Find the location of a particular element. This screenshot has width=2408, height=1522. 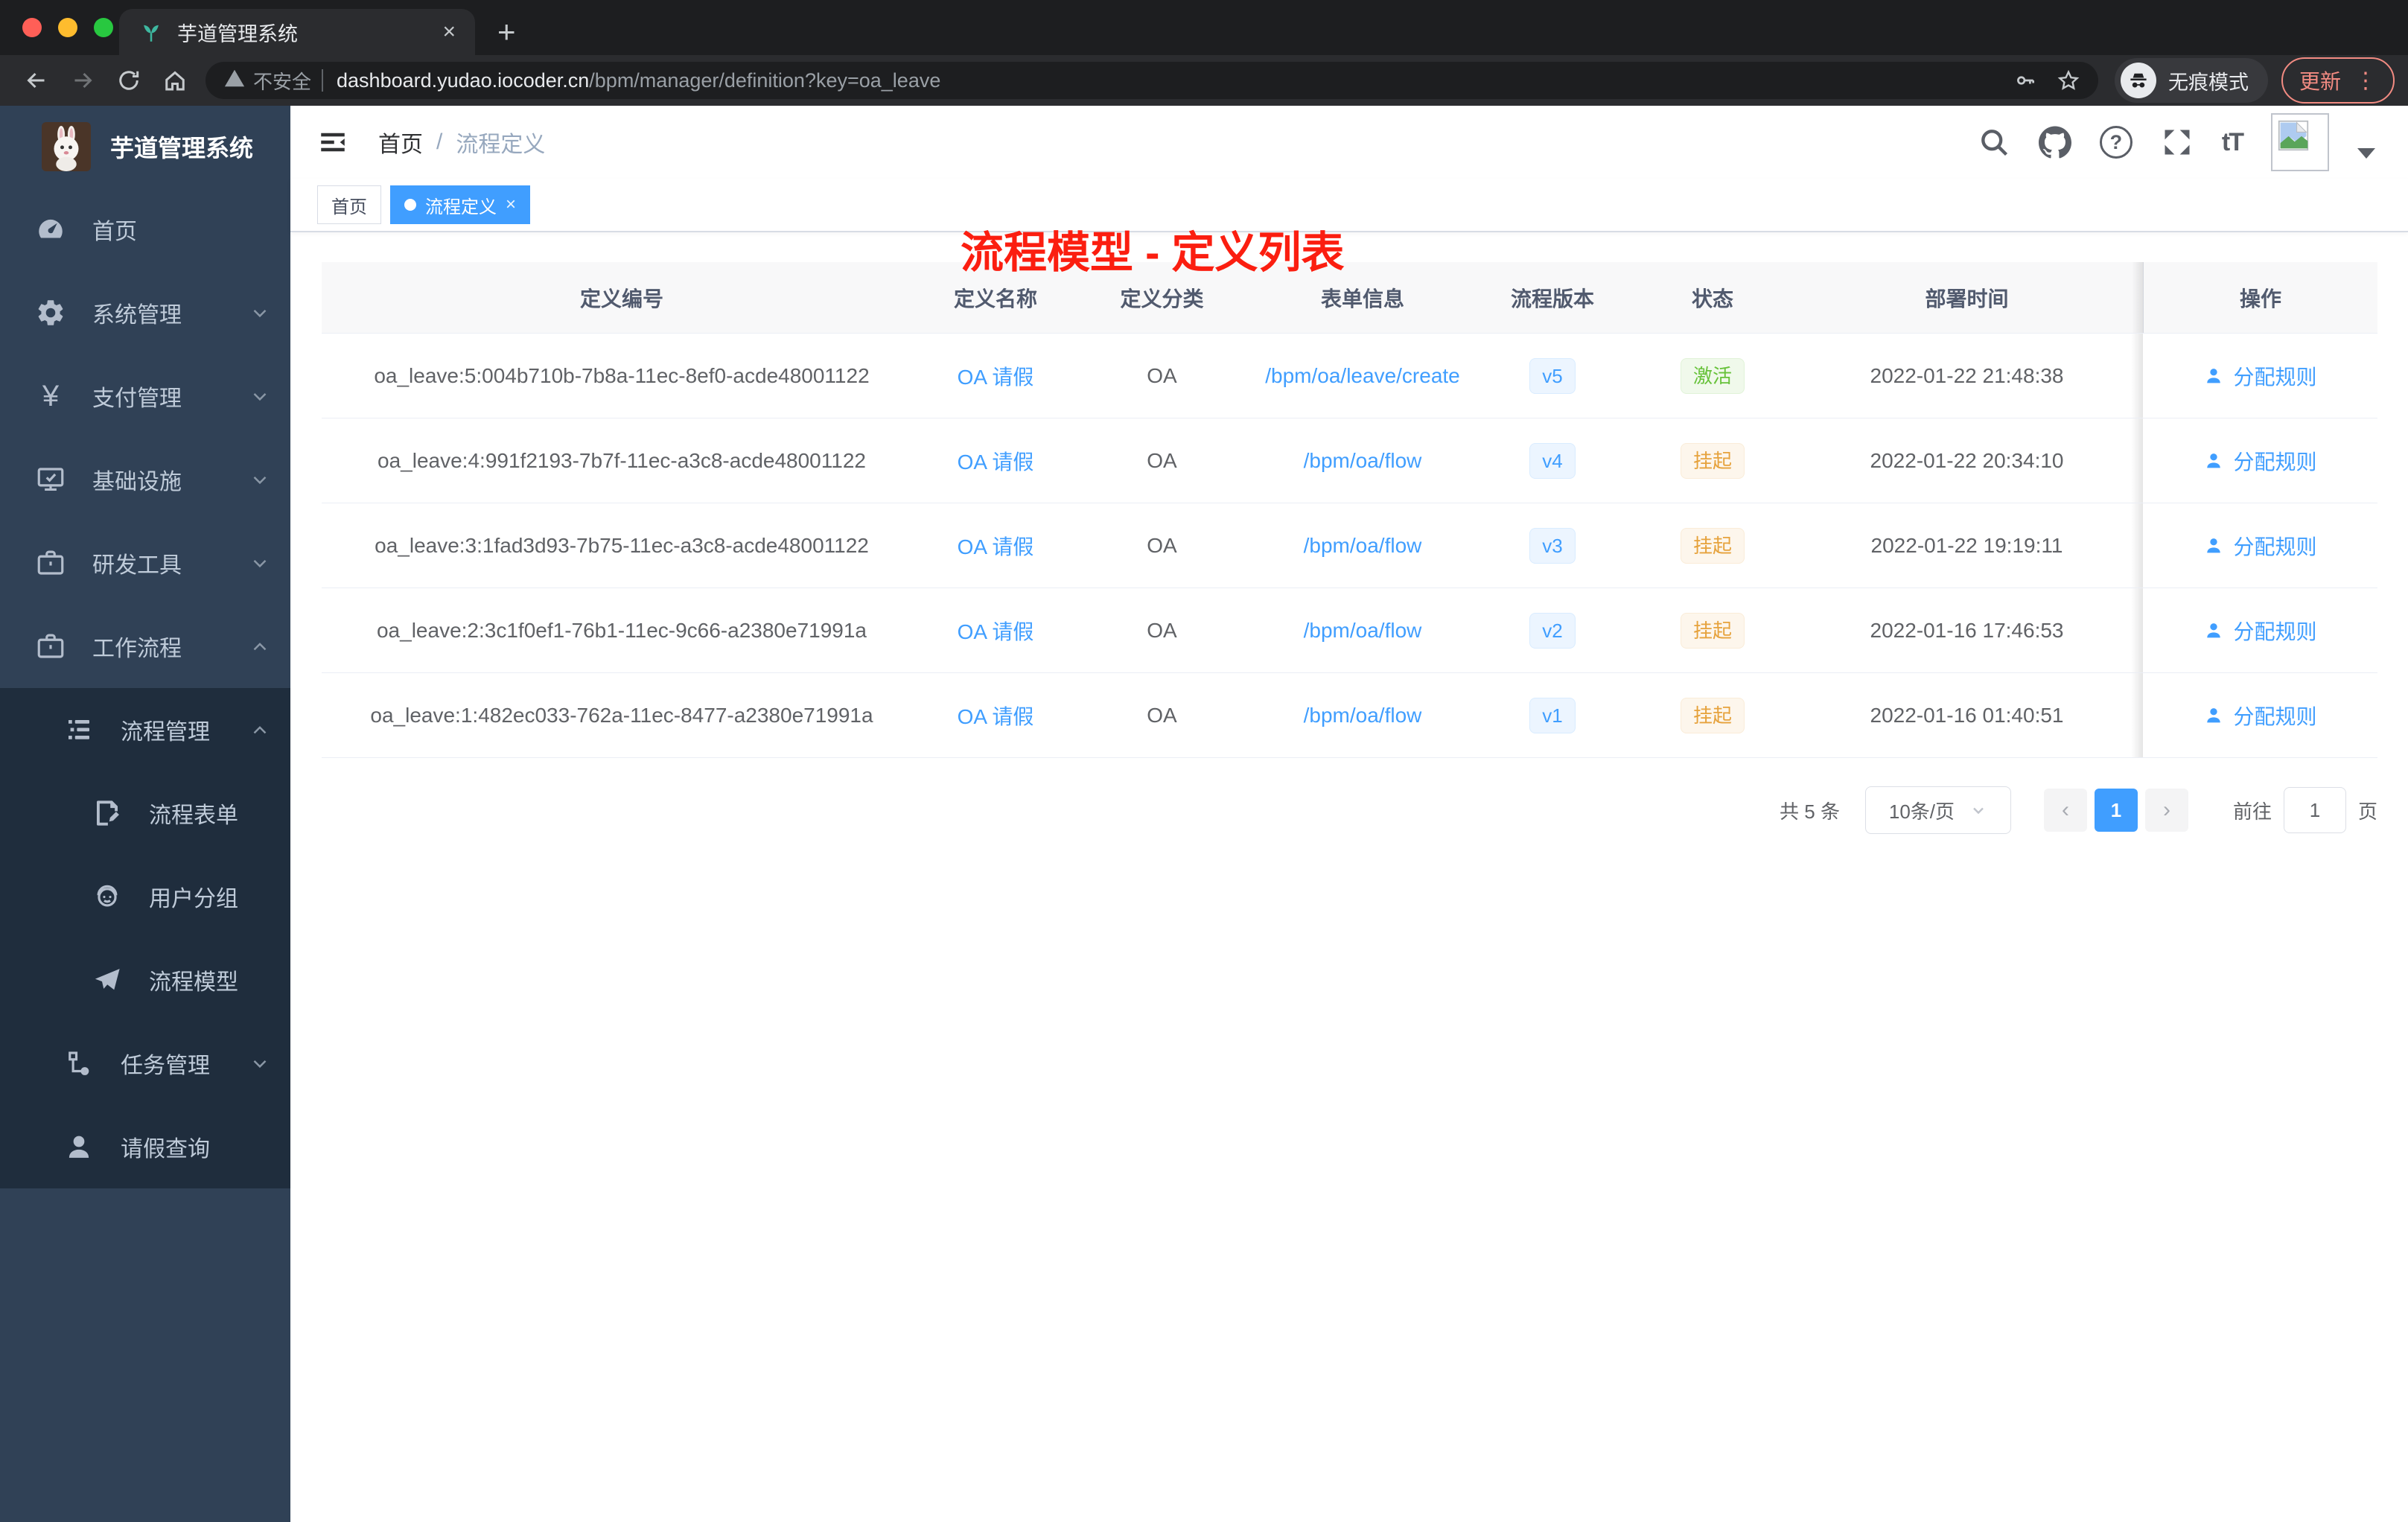

incognito-badge: 无痕模式 is located at coordinates (2191, 80).